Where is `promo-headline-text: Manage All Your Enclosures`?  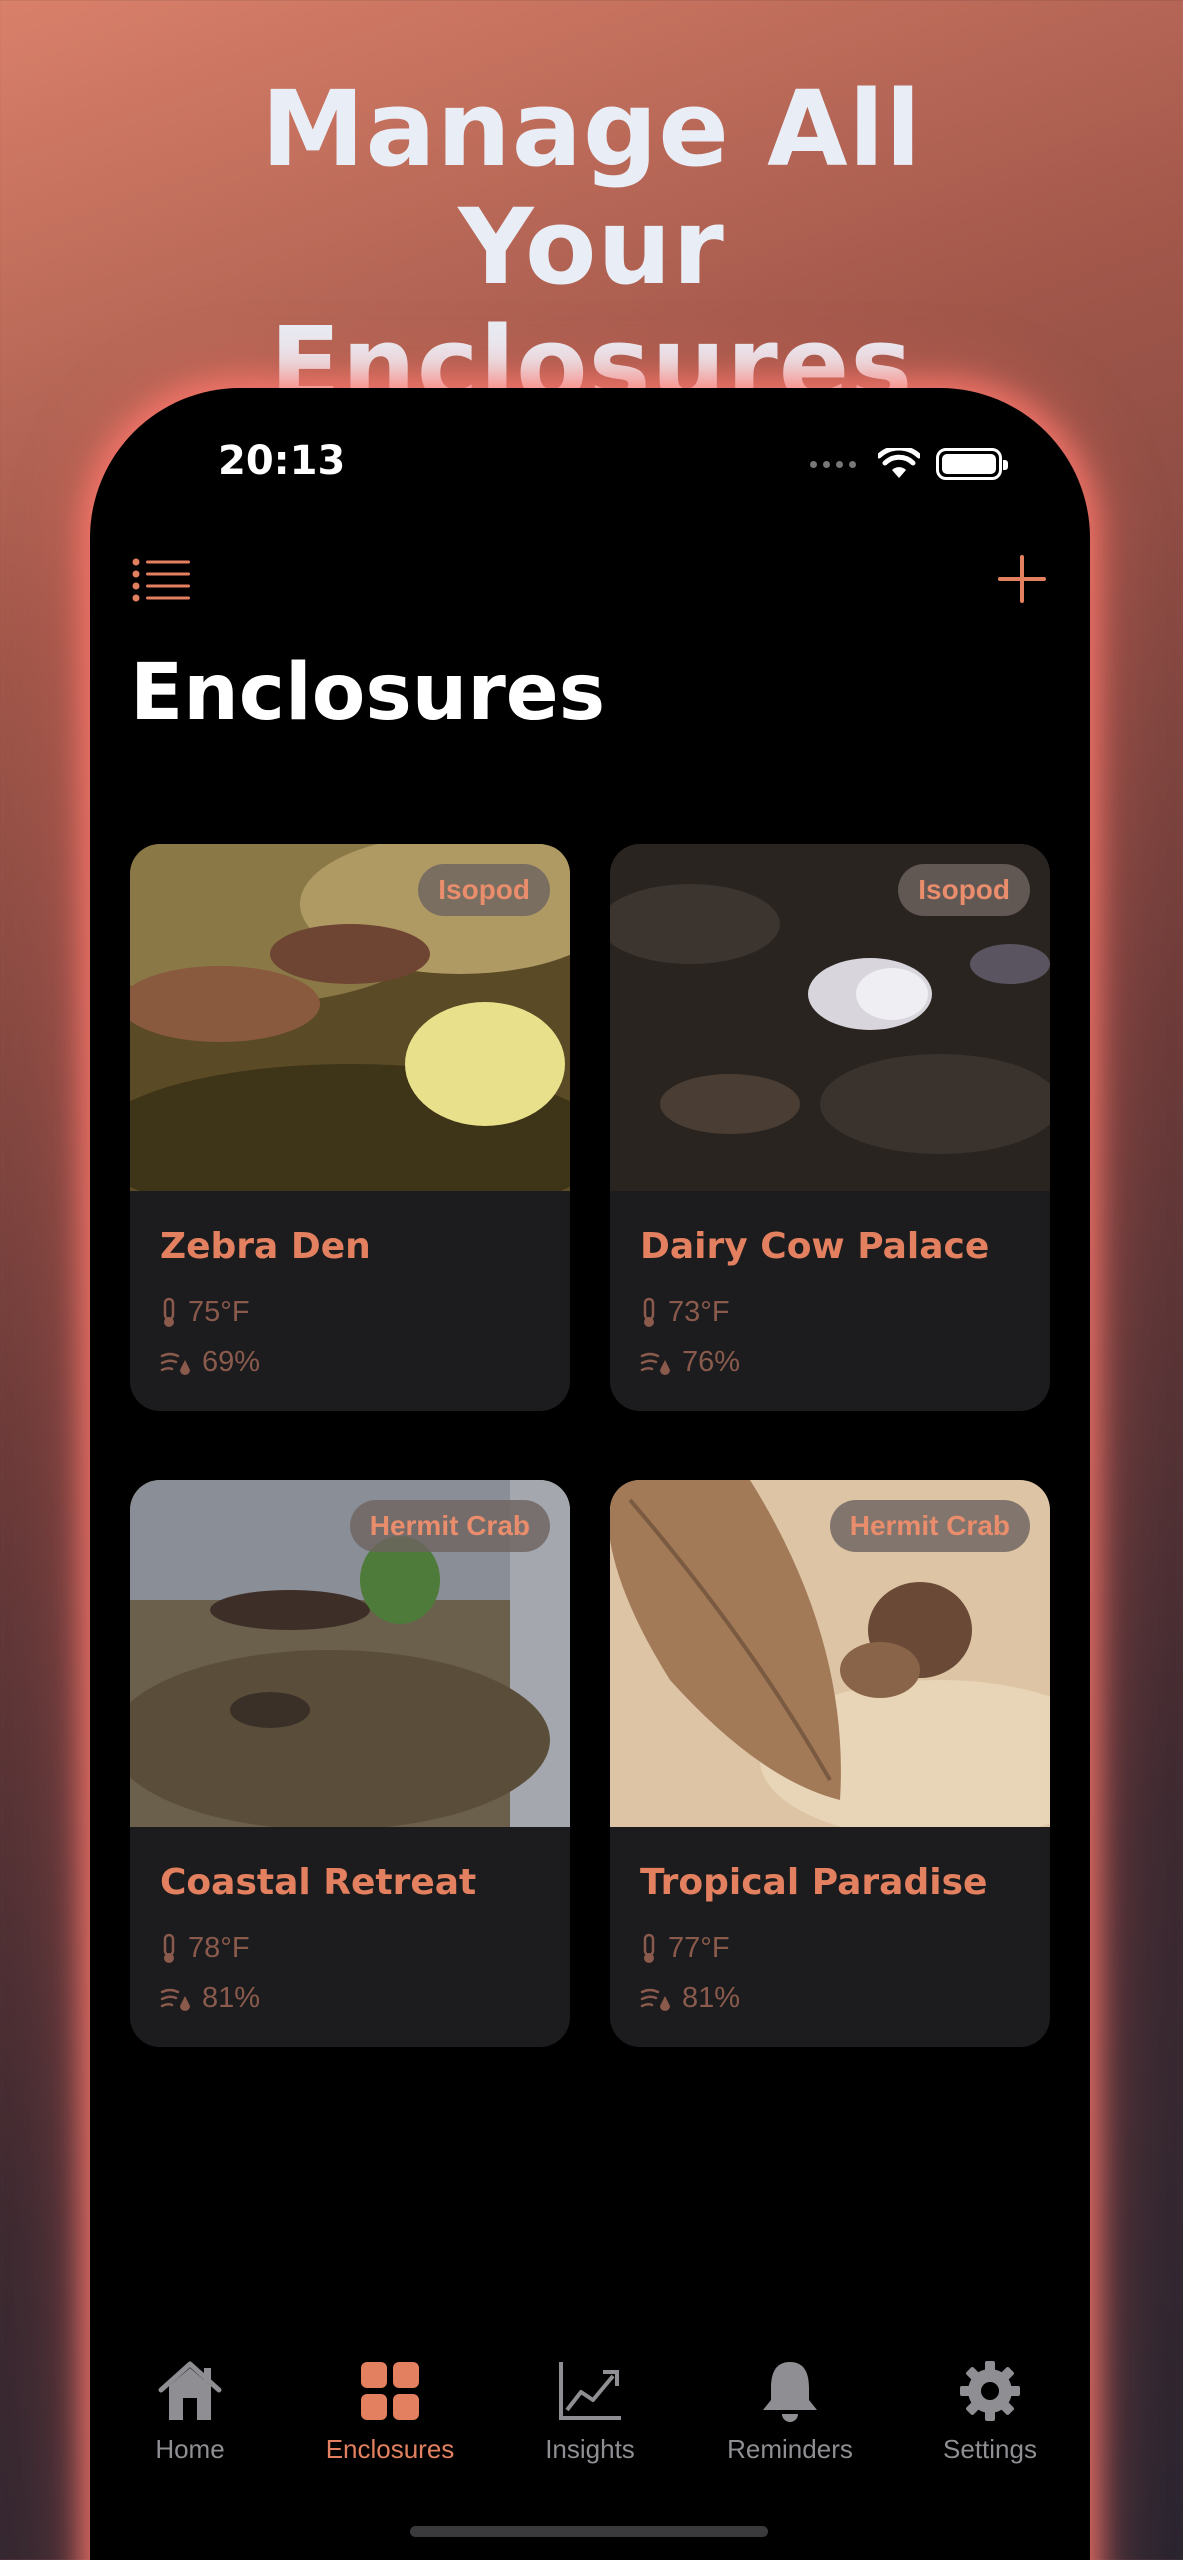 promo-headline-text: Manage All Your Enclosures is located at coordinates (591, 247).